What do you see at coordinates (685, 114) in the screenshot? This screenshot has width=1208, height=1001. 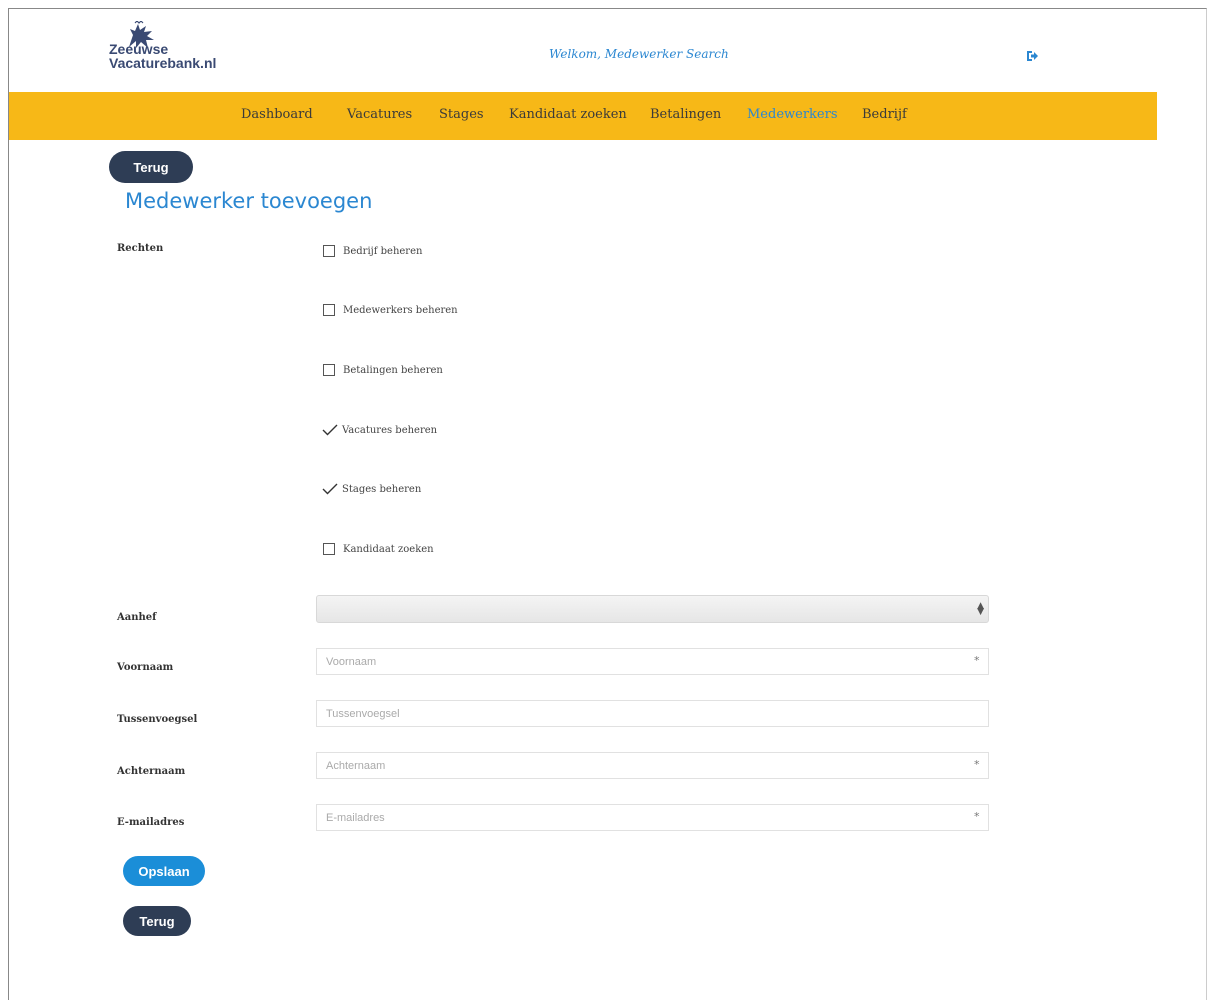 I see `nav-betalingen: Betalingen` at bounding box center [685, 114].